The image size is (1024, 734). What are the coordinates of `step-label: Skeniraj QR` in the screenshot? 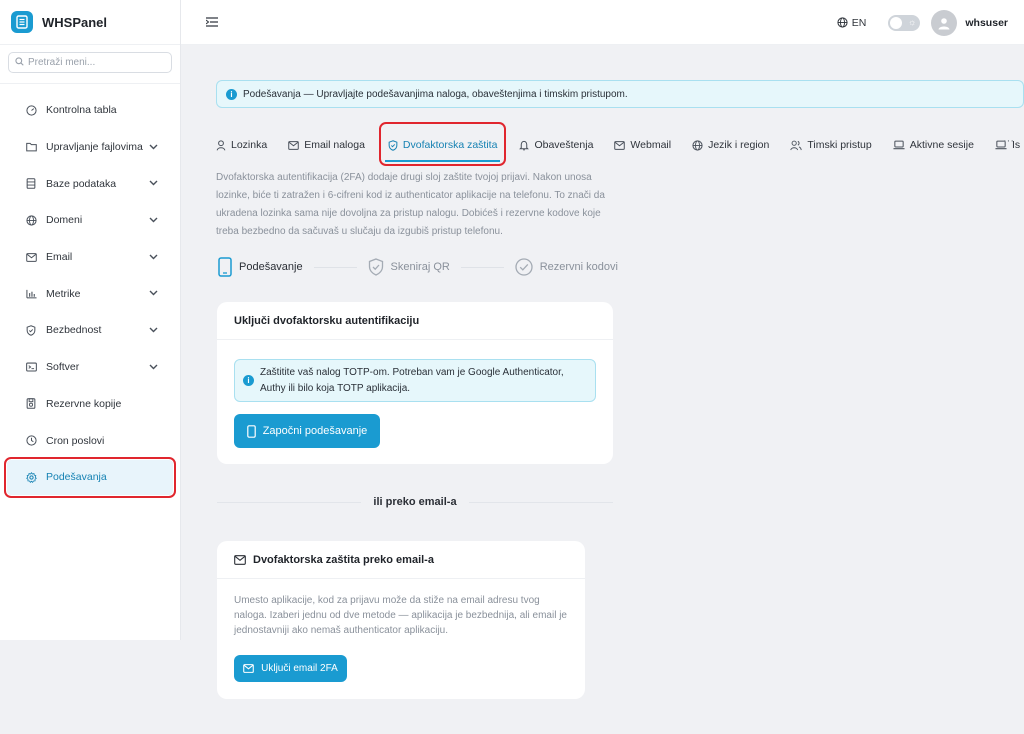 It's located at (420, 267).